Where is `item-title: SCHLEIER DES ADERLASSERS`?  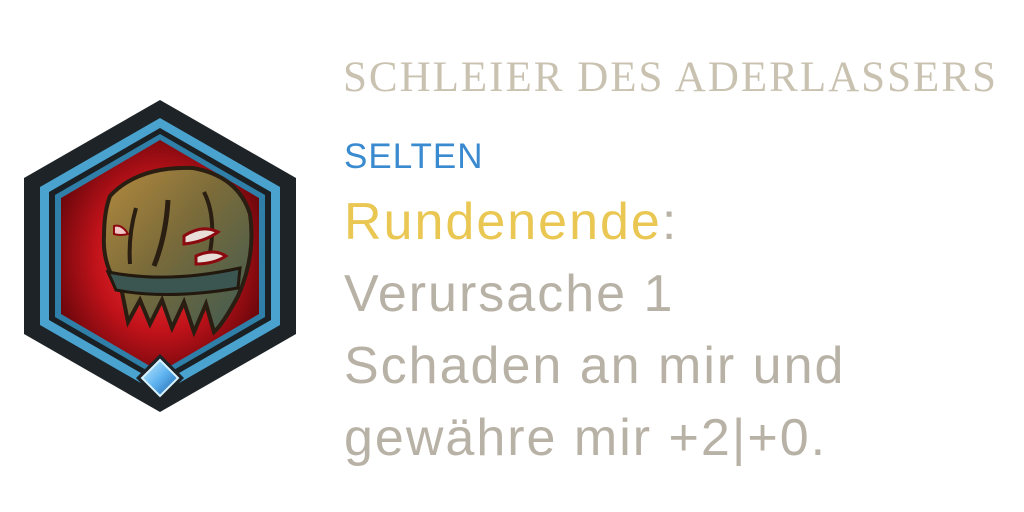
item-title: SCHLEIER DES ADERLASSERS is located at coordinates (670, 77).